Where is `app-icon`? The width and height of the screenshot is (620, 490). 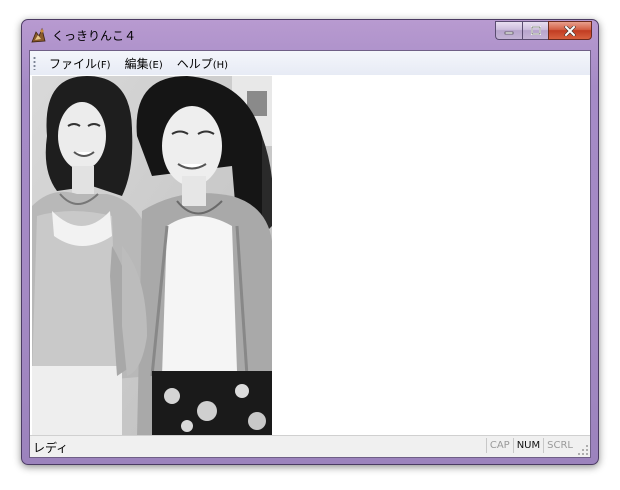
app-icon is located at coordinates (38, 35).